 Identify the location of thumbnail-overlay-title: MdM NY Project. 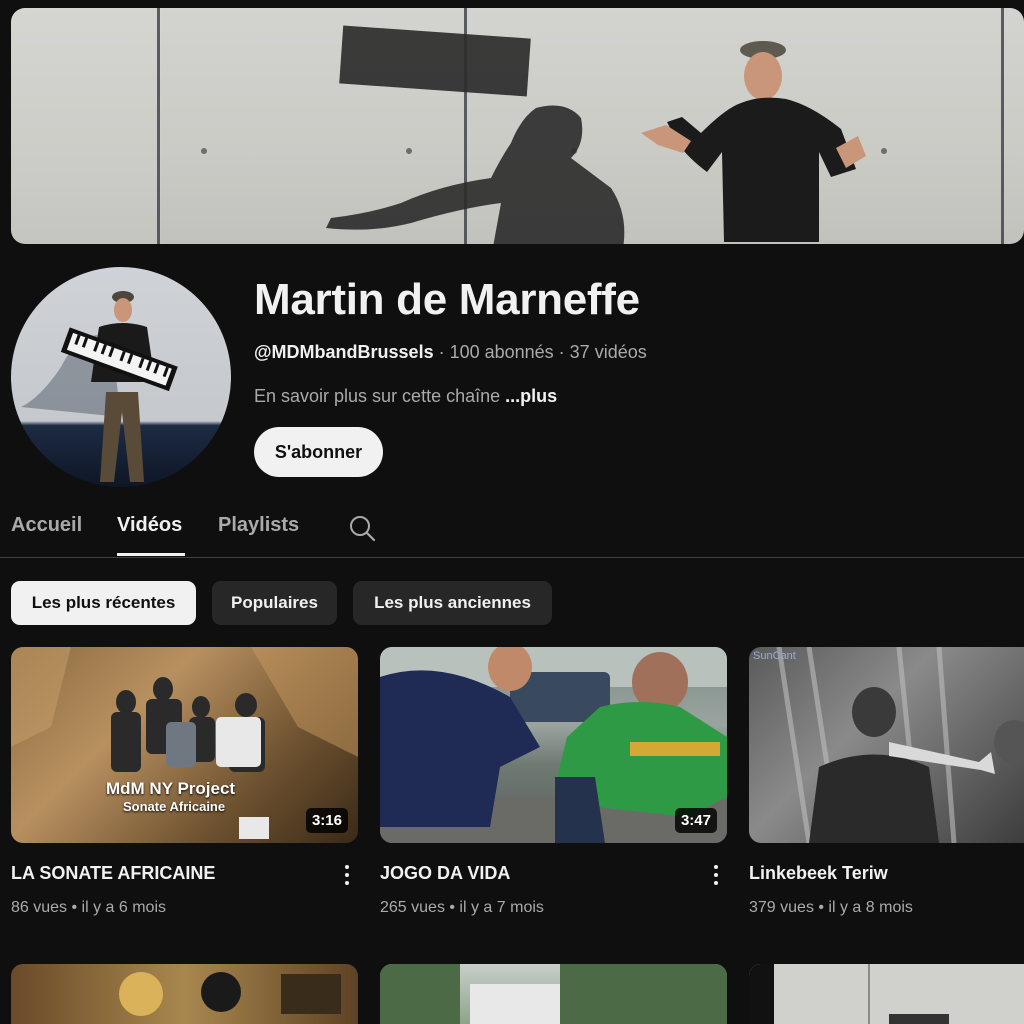
(171, 788).